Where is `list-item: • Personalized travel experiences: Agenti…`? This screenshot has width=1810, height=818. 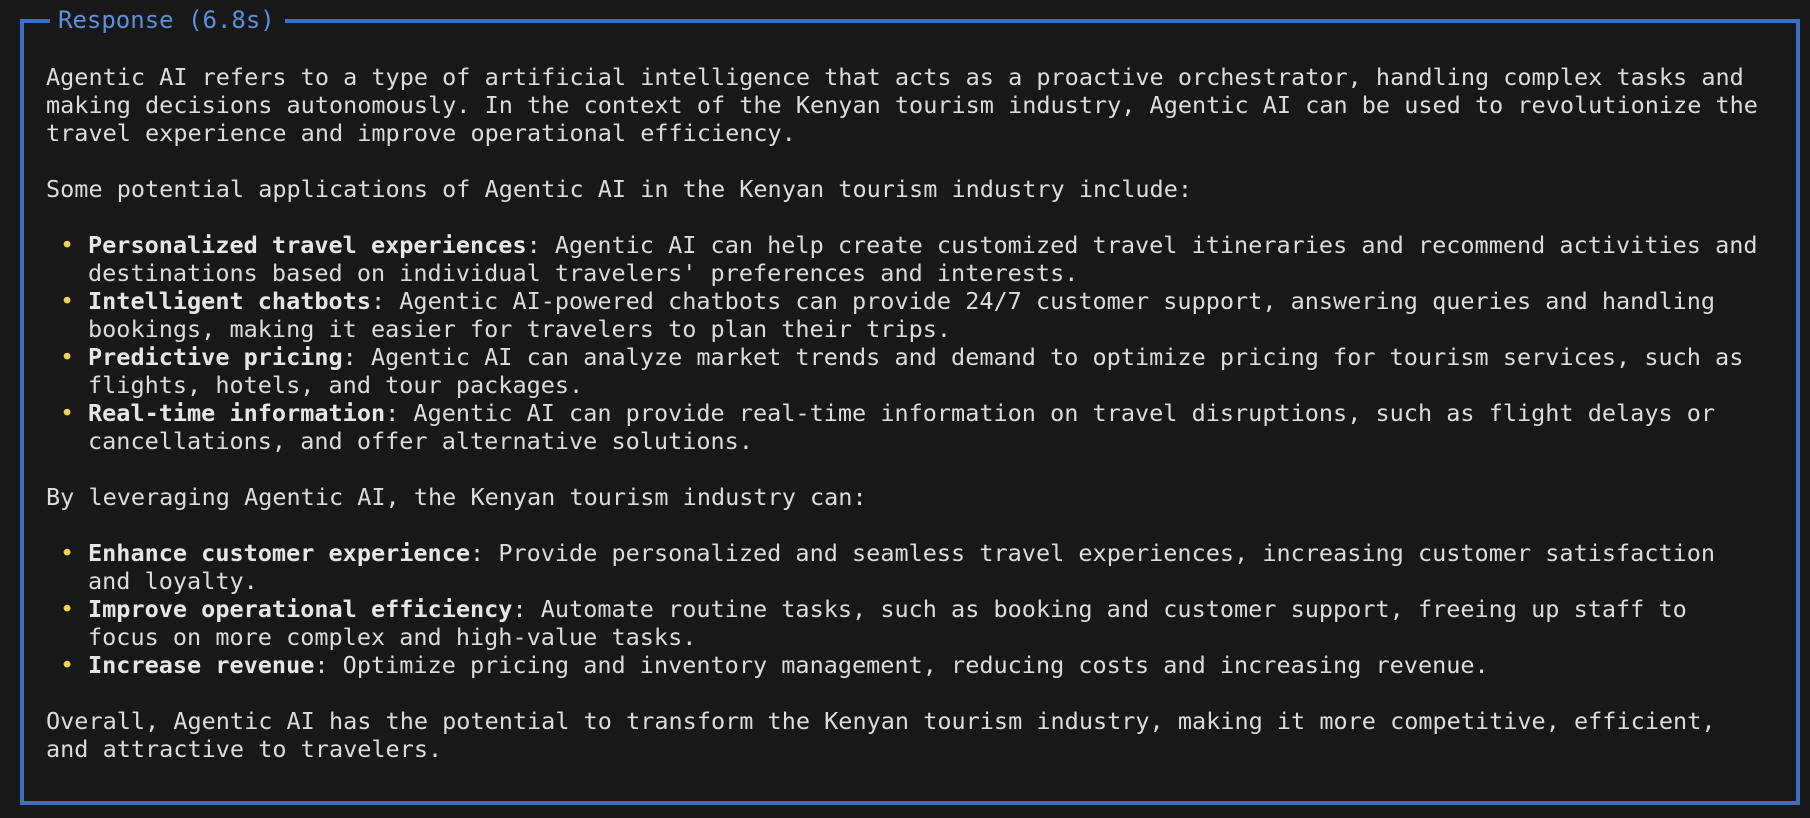
list-item: • Personalized travel experiences: Agenti… is located at coordinates (906, 259).